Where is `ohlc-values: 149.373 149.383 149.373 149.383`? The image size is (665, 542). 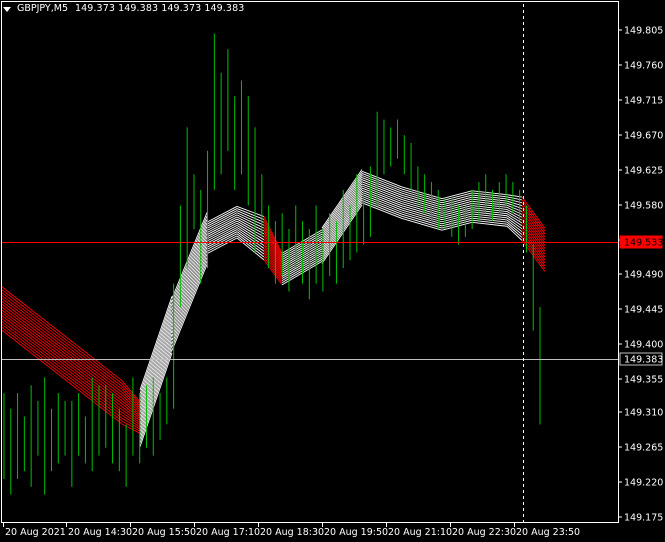 ohlc-values: 149.373 149.383 149.373 149.383 is located at coordinates (159, 9).